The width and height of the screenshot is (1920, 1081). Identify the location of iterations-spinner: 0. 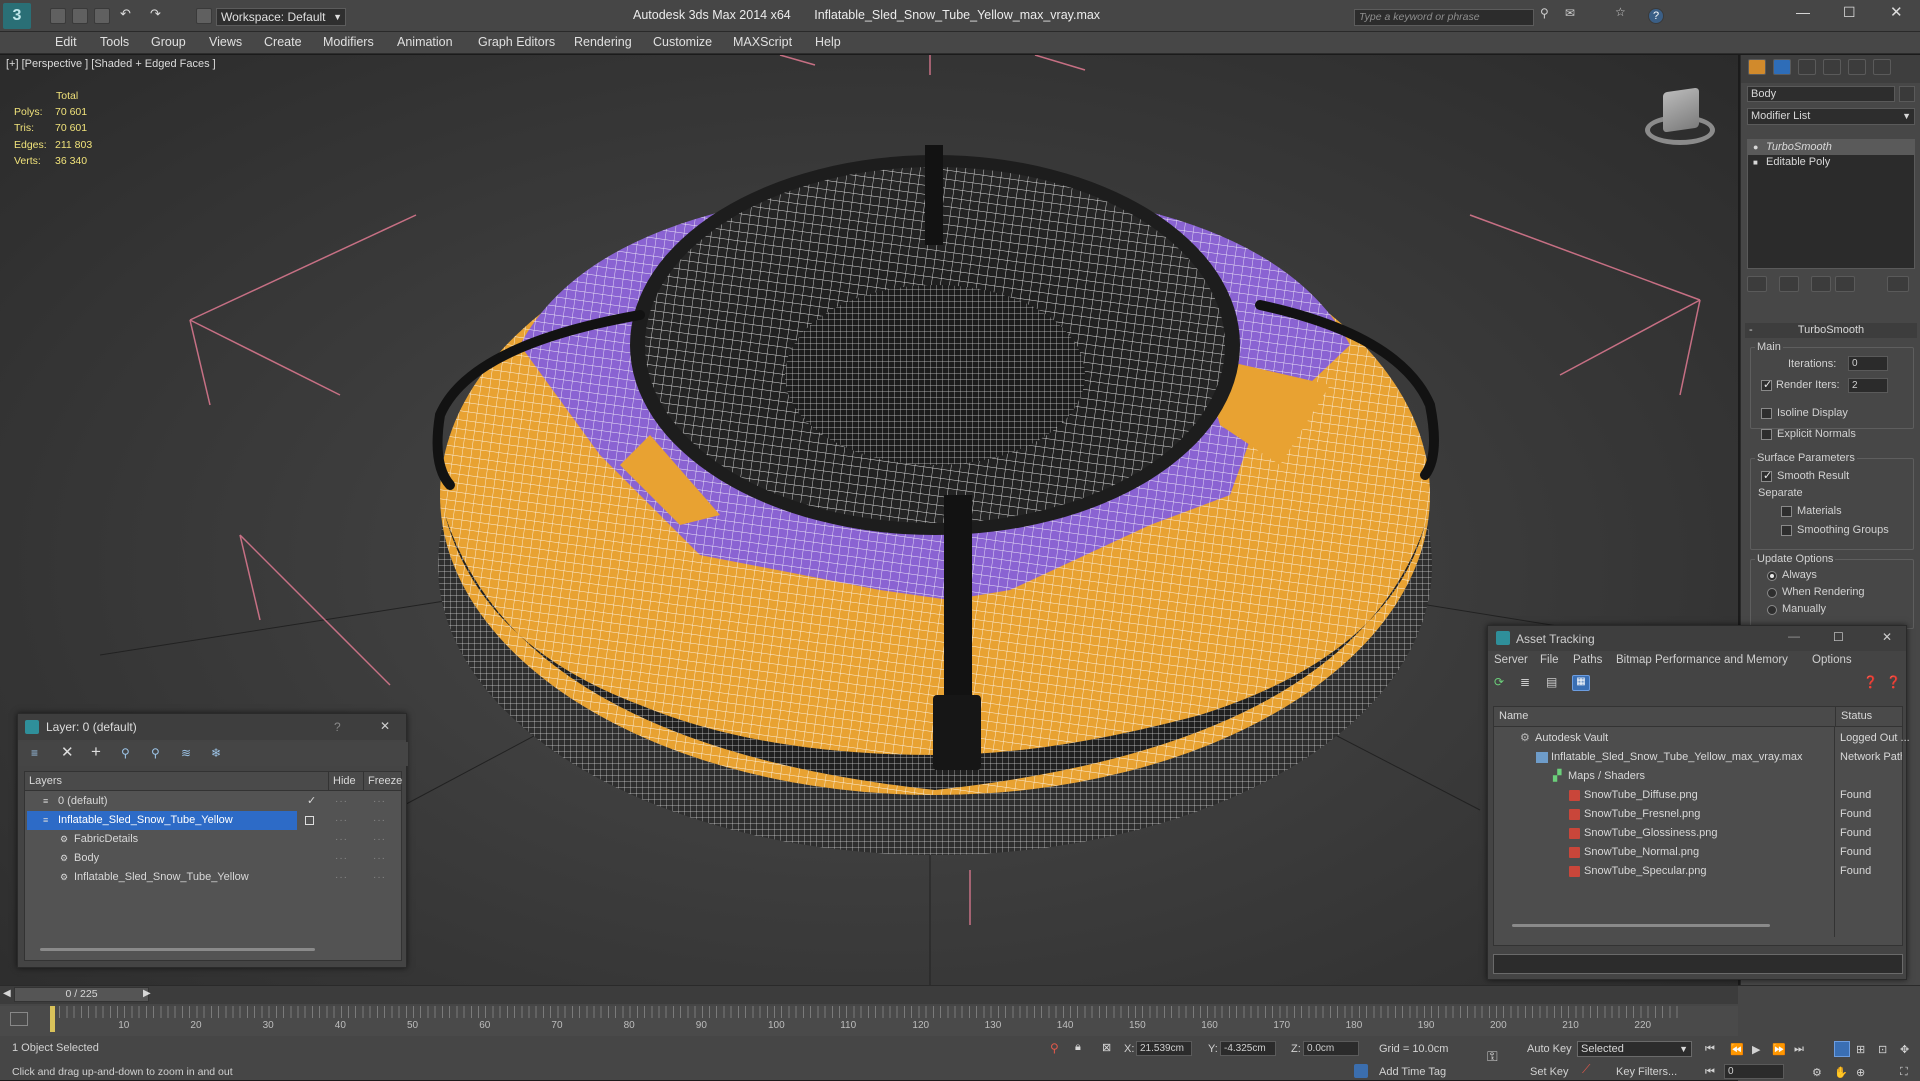
(1868, 363).